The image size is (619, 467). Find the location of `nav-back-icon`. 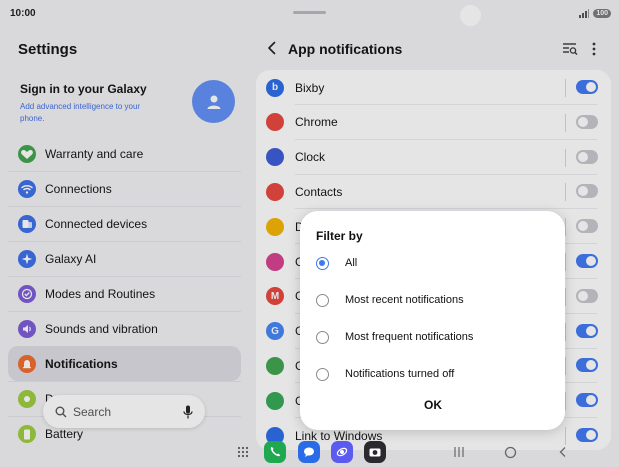

nav-back-icon is located at coordinates (562, 452).